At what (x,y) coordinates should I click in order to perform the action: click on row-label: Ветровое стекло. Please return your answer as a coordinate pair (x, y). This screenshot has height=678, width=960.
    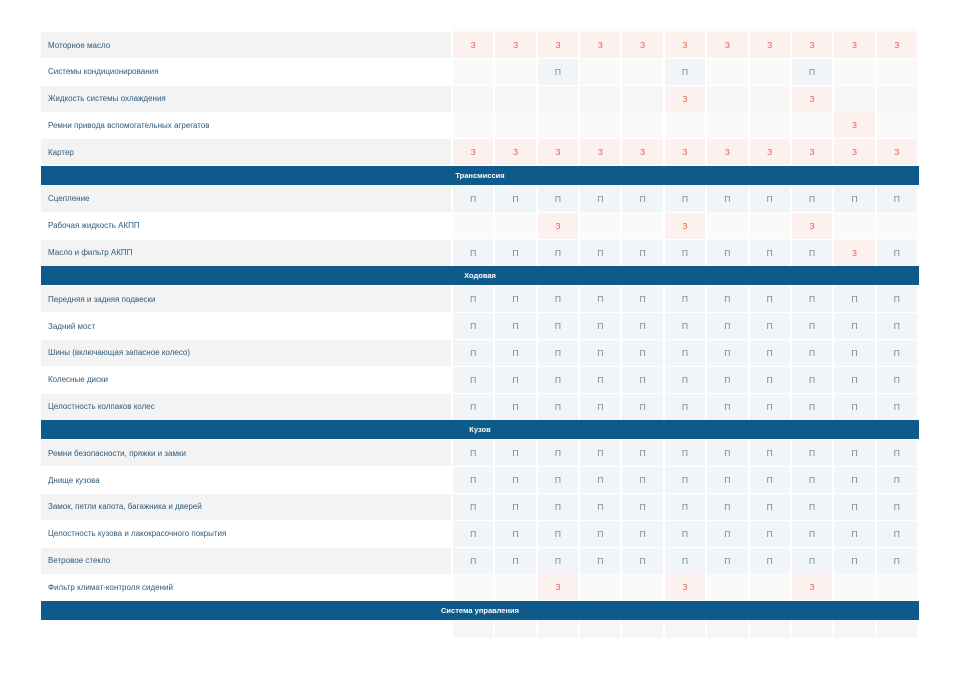
    Looking at the image, I should click on (246, 560).